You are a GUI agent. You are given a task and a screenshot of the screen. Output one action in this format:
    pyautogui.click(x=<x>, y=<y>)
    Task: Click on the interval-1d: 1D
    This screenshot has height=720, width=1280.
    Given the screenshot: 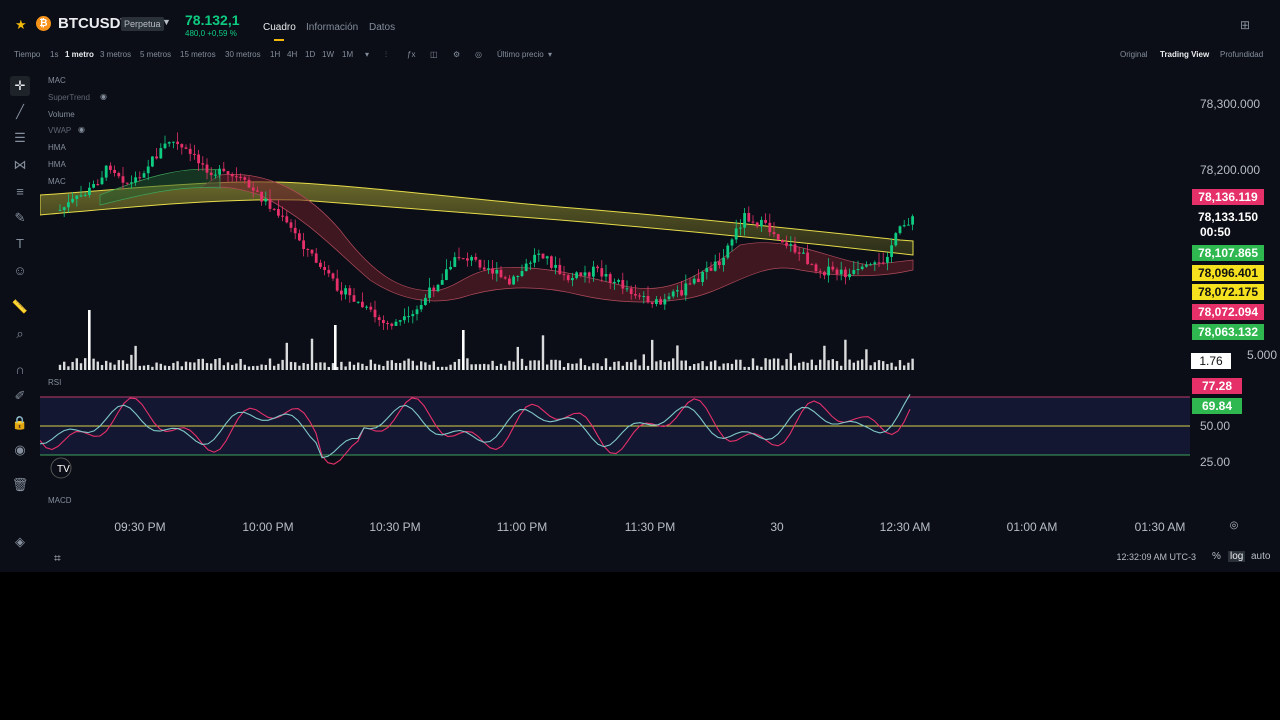 What is the action you would take?
    pyautogui.click(x=310, y=54)
    